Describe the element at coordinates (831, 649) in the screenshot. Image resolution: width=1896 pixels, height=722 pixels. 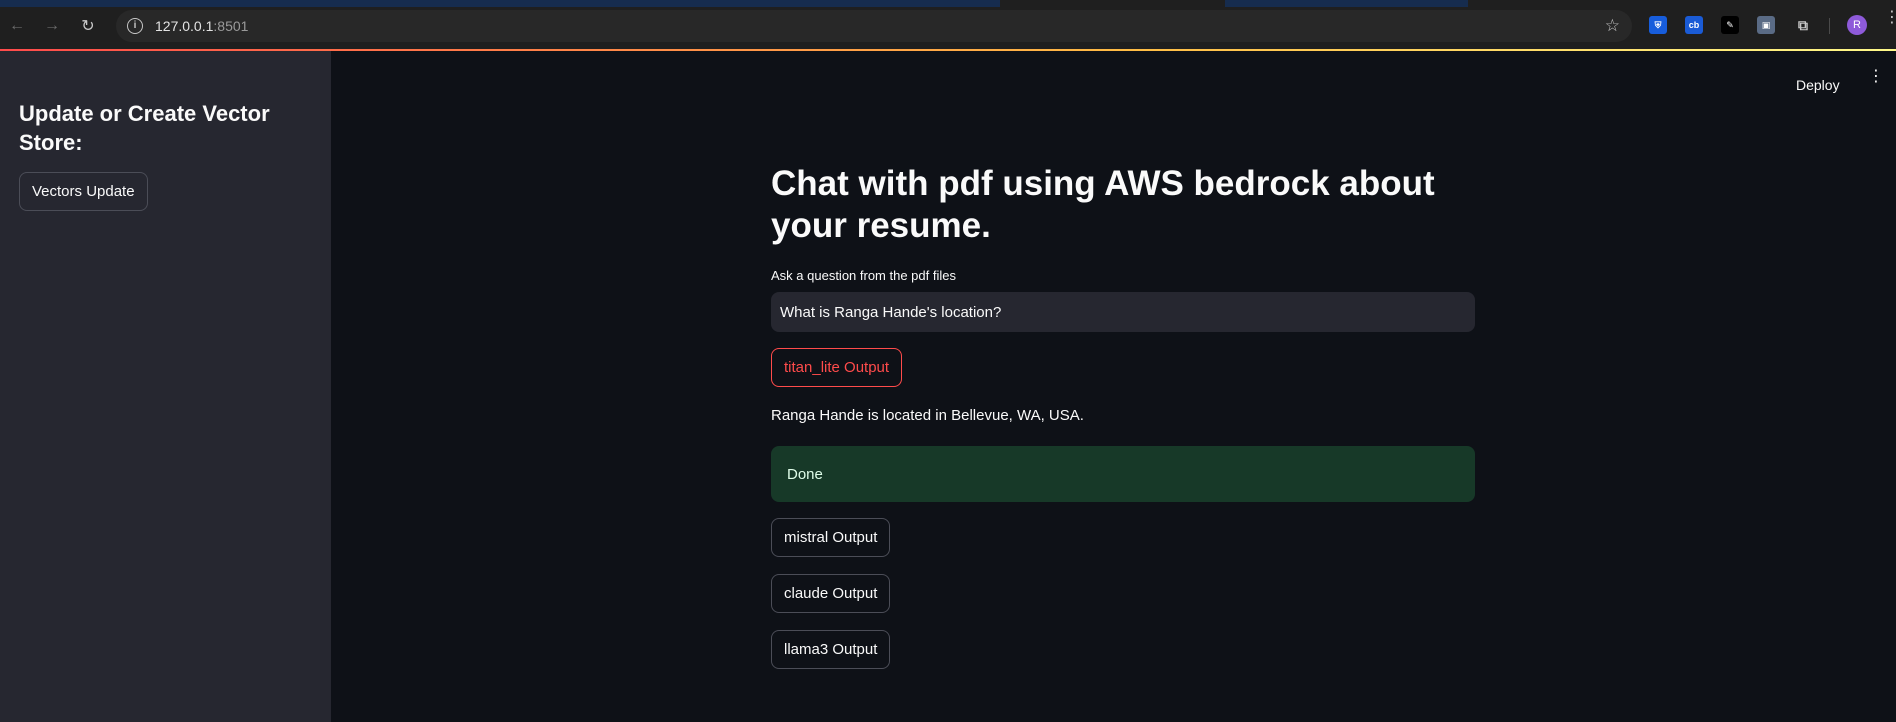
I see `llama3-output-button: llama3 Output` at that location.